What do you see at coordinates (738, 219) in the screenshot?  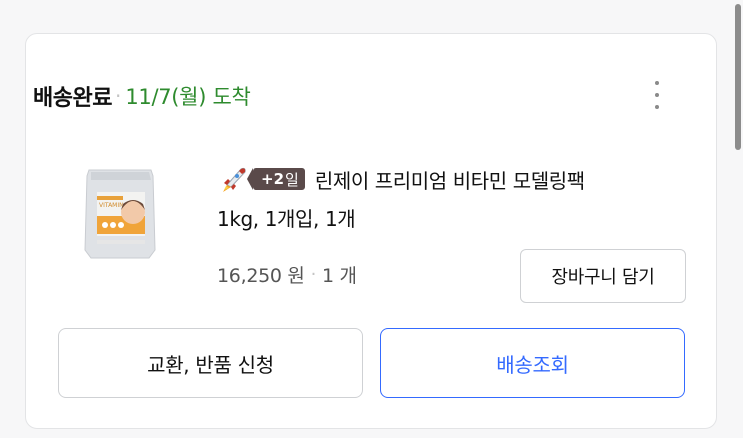 I see `page-scrollbar` at bounding box center [738, 219].